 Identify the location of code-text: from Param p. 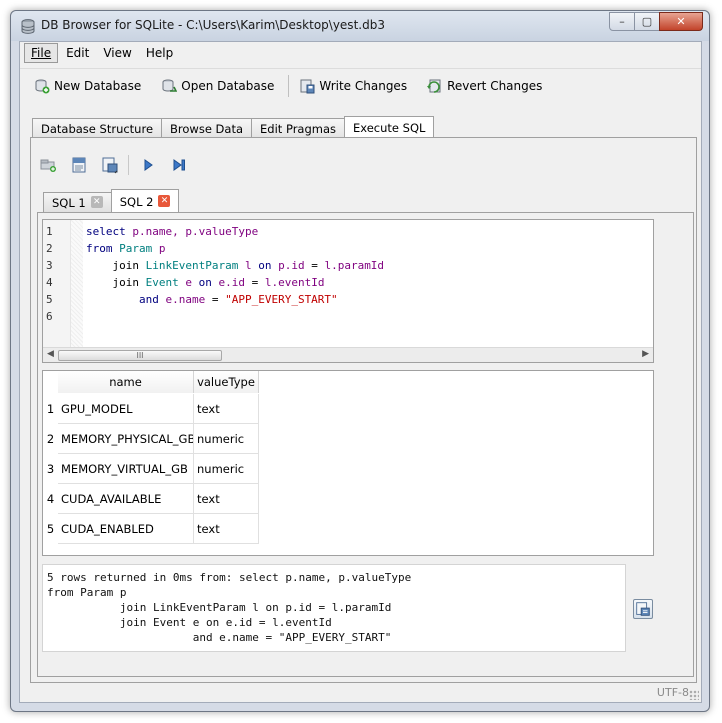
(126, 248).